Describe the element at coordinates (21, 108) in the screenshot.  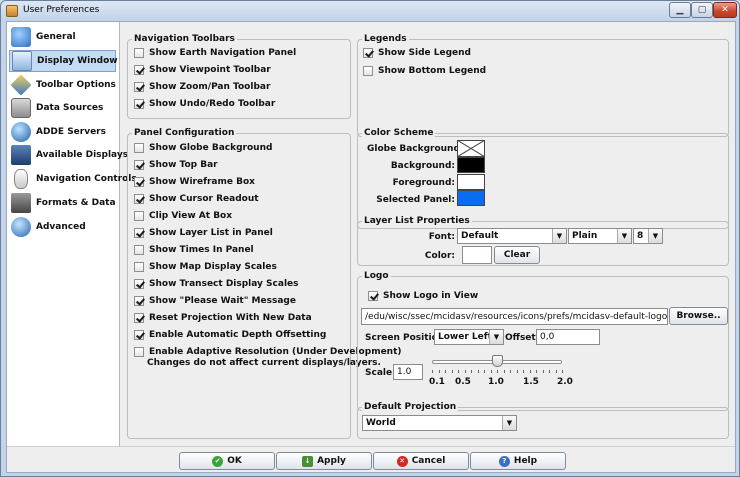
I see `data-sources-icon` at that location.